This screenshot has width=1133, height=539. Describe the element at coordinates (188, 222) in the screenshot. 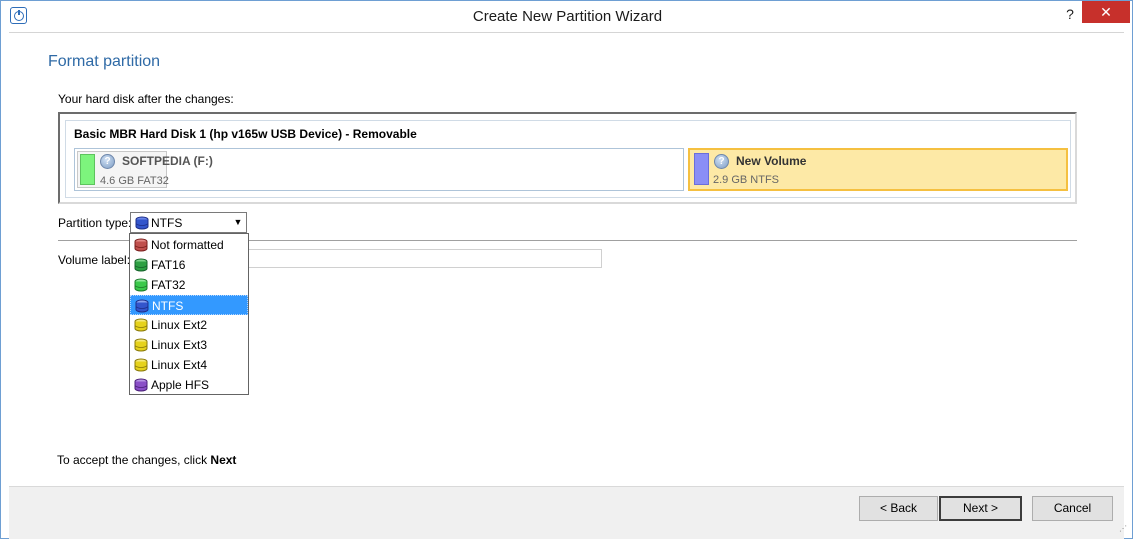

I see `partition-type-select: NTFS ▼` at that location.